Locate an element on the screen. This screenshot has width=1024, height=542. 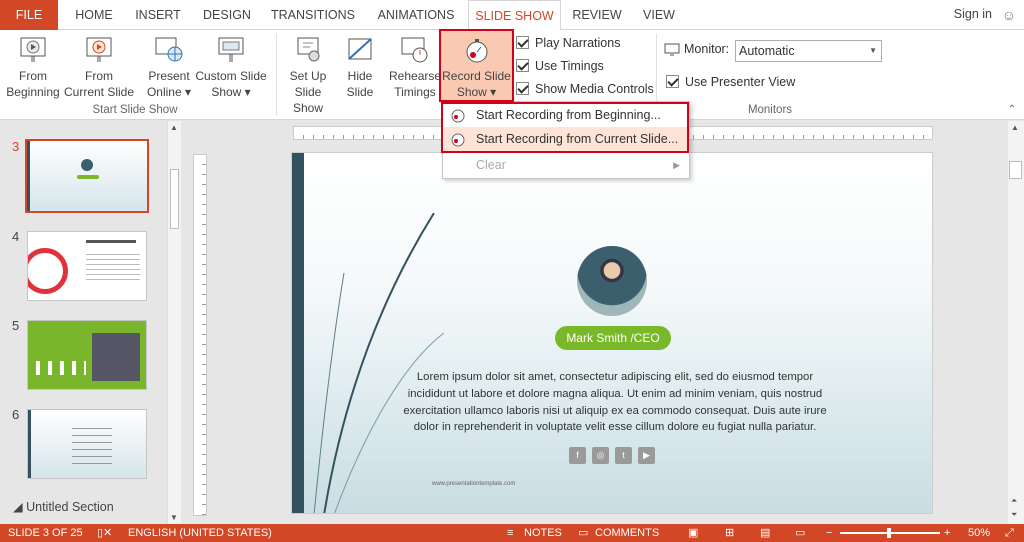
presenter-view-checkbox: Use Presenter View is located at coordinates (730, 83).